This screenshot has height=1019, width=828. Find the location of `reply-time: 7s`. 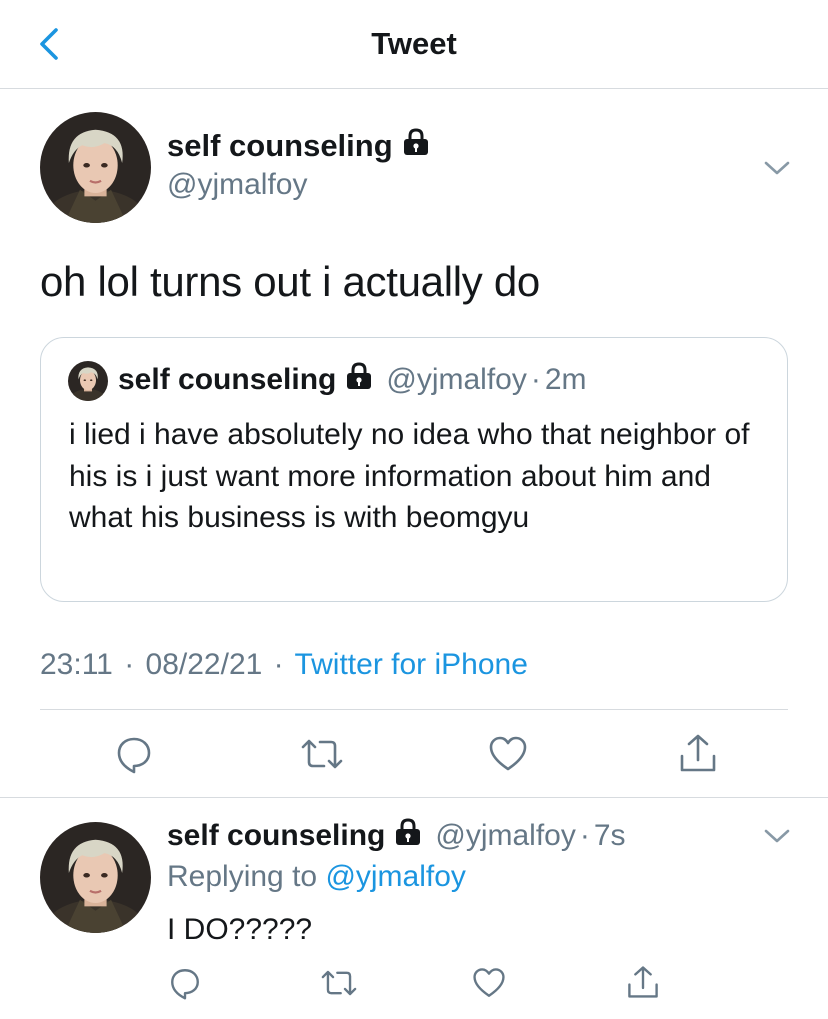

reply-time: 7s is located at coordinates (609, 835).